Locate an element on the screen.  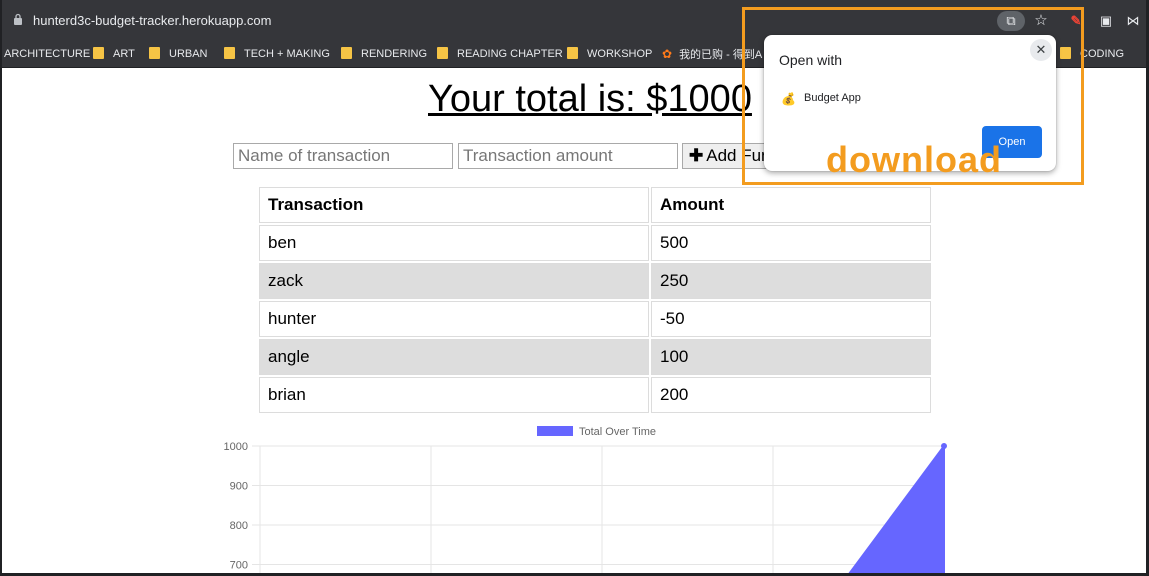
bookmark-label: WORKSHOP is located at coordinates (620, 54).